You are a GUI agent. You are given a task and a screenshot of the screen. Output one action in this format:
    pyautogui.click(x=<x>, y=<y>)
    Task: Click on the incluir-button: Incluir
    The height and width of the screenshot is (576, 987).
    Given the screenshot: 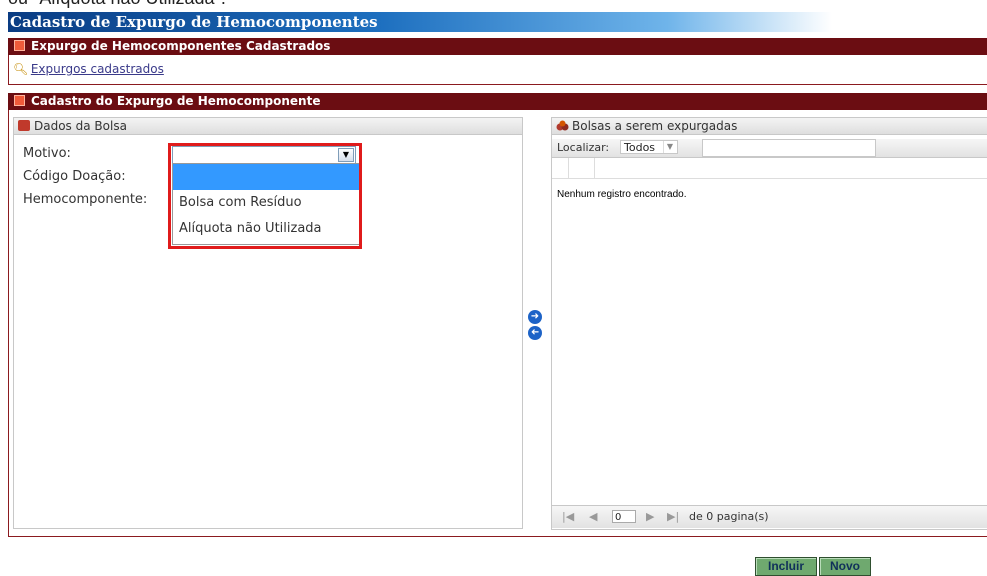 What is the action you would take?
    pyautogui.click(x=786, y=566)
    